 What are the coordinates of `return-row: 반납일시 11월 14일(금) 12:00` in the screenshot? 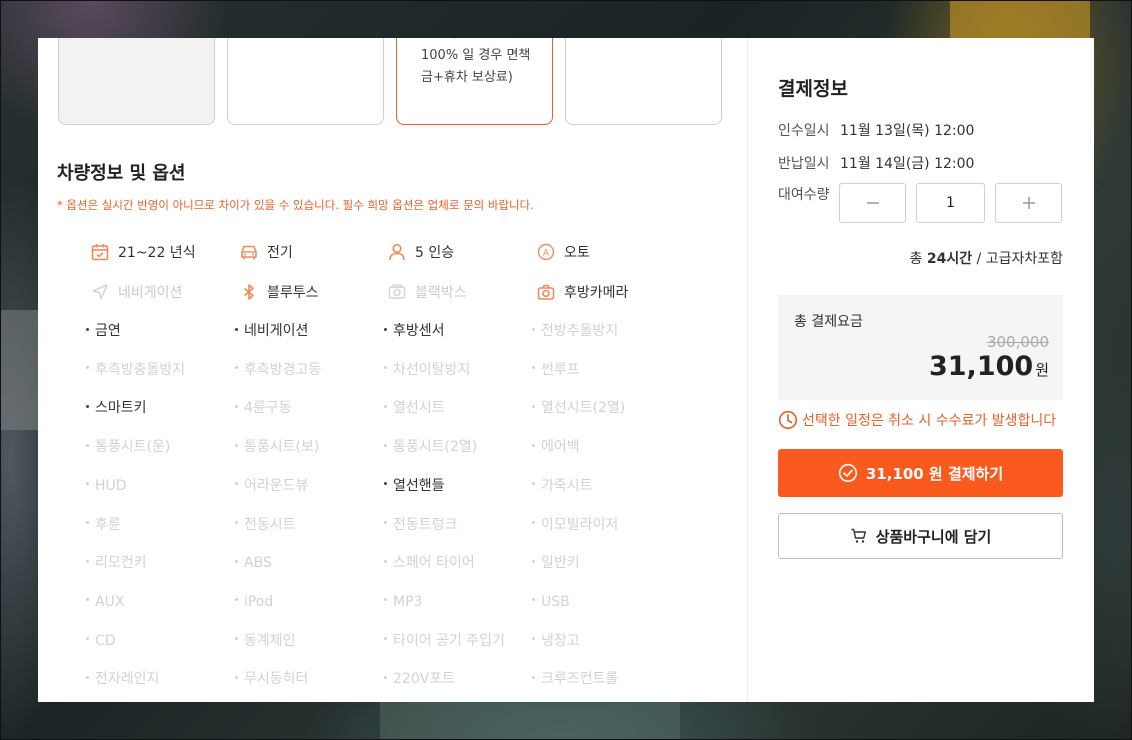 It's located at (876, 163).